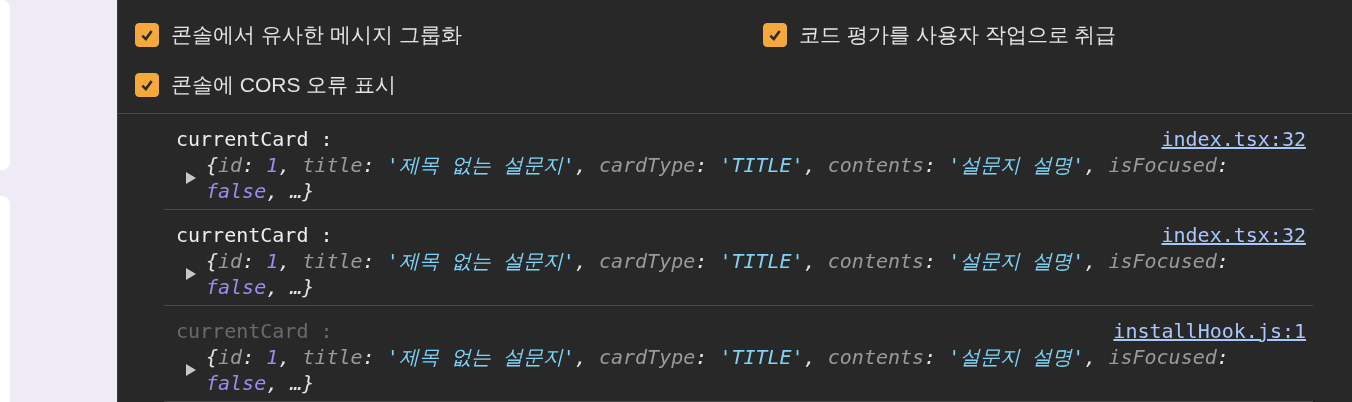 The width and height of the screenshot is (1352, 402). What do you see at coordinates (316, 35) in the screenshot?
I see `setting-label: 콘솔에서 유사한 메시지 그룹화` at bounding box center [316, 35].